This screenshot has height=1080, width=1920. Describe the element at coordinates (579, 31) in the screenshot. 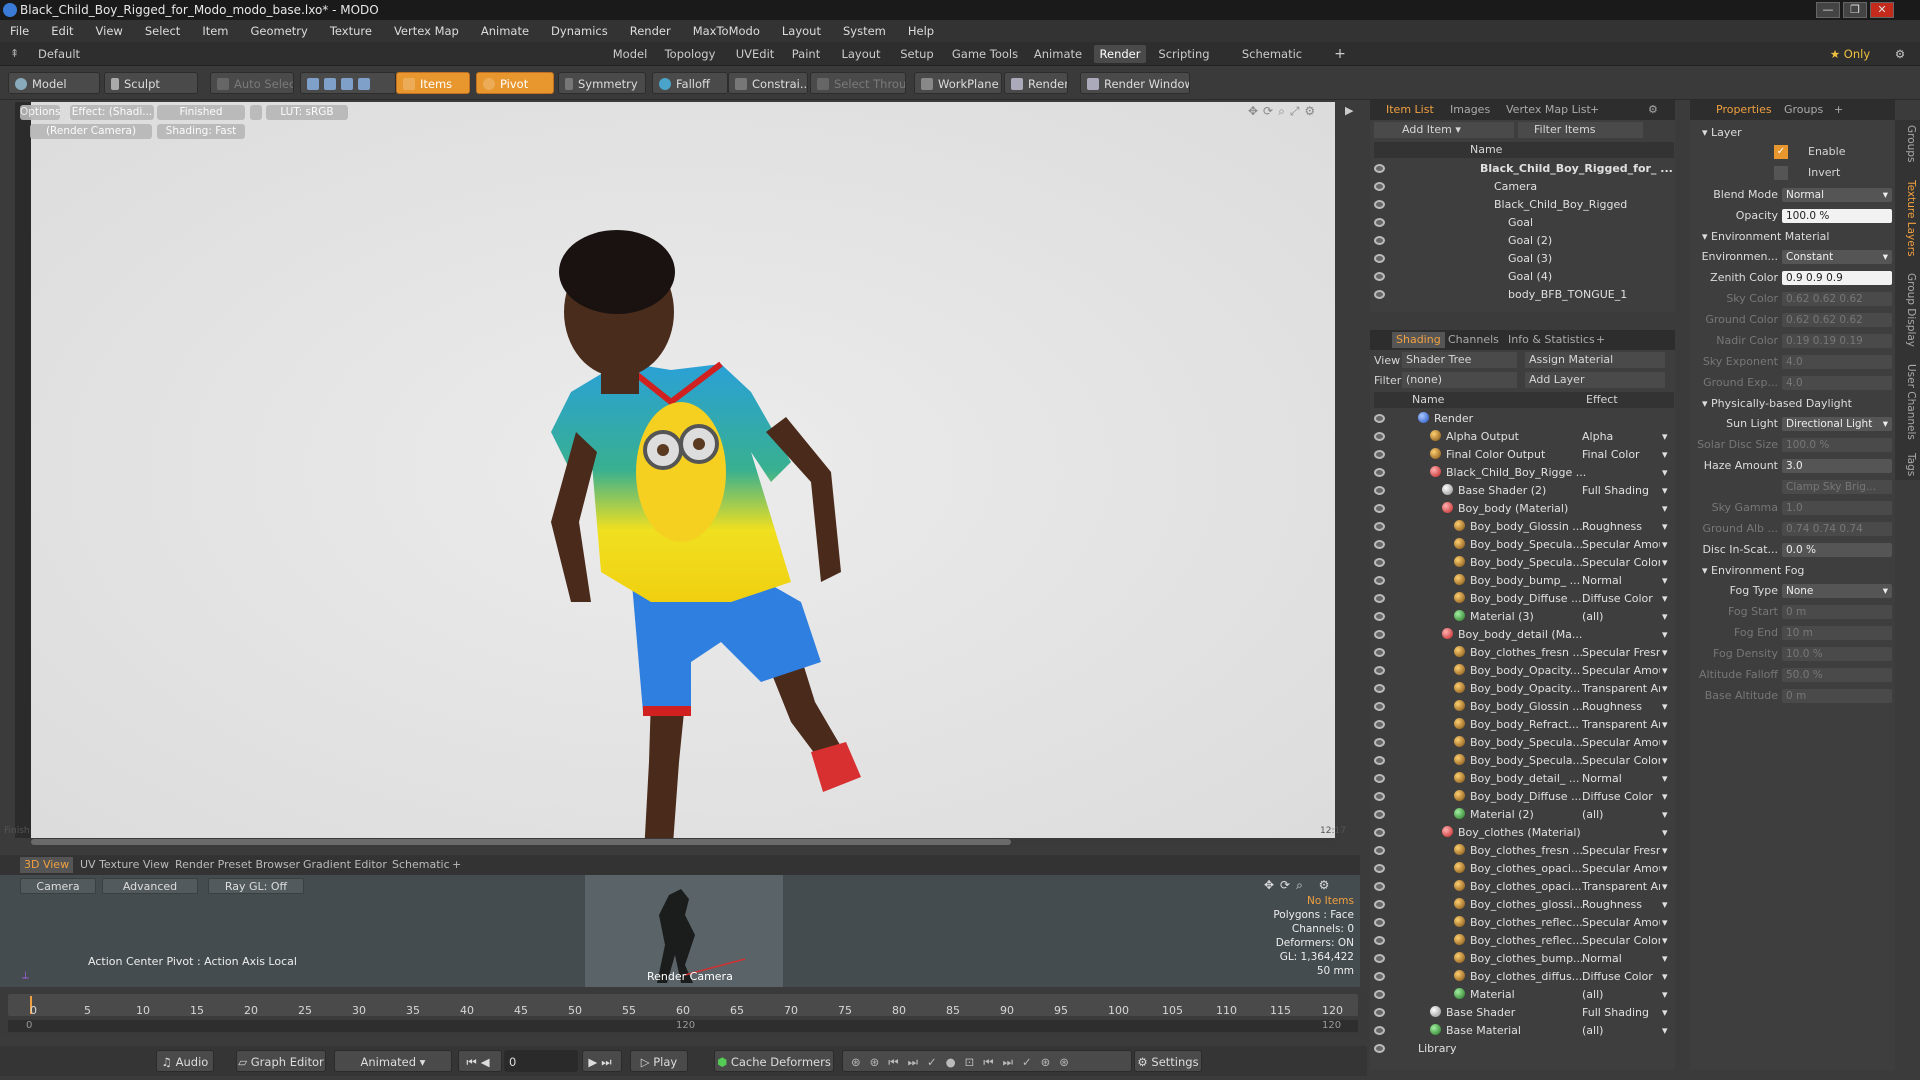

I see `menu-dynamics: Dynamics` at that location.